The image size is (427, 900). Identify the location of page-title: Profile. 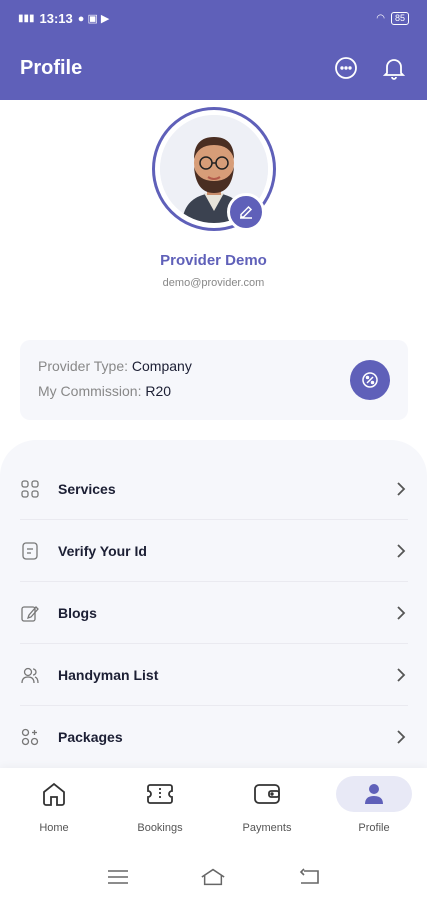
(51, 67).